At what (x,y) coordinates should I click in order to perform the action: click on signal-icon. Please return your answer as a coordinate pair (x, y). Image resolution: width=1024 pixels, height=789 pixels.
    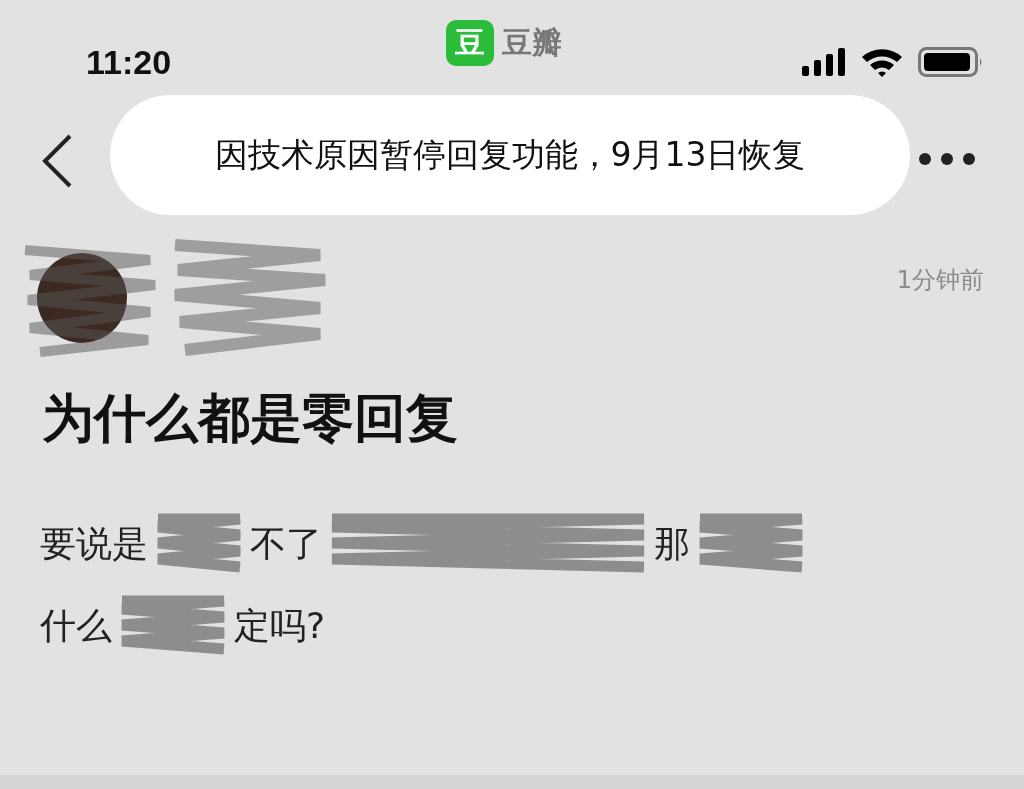
    Looking at the image, I should click on (824, 62).